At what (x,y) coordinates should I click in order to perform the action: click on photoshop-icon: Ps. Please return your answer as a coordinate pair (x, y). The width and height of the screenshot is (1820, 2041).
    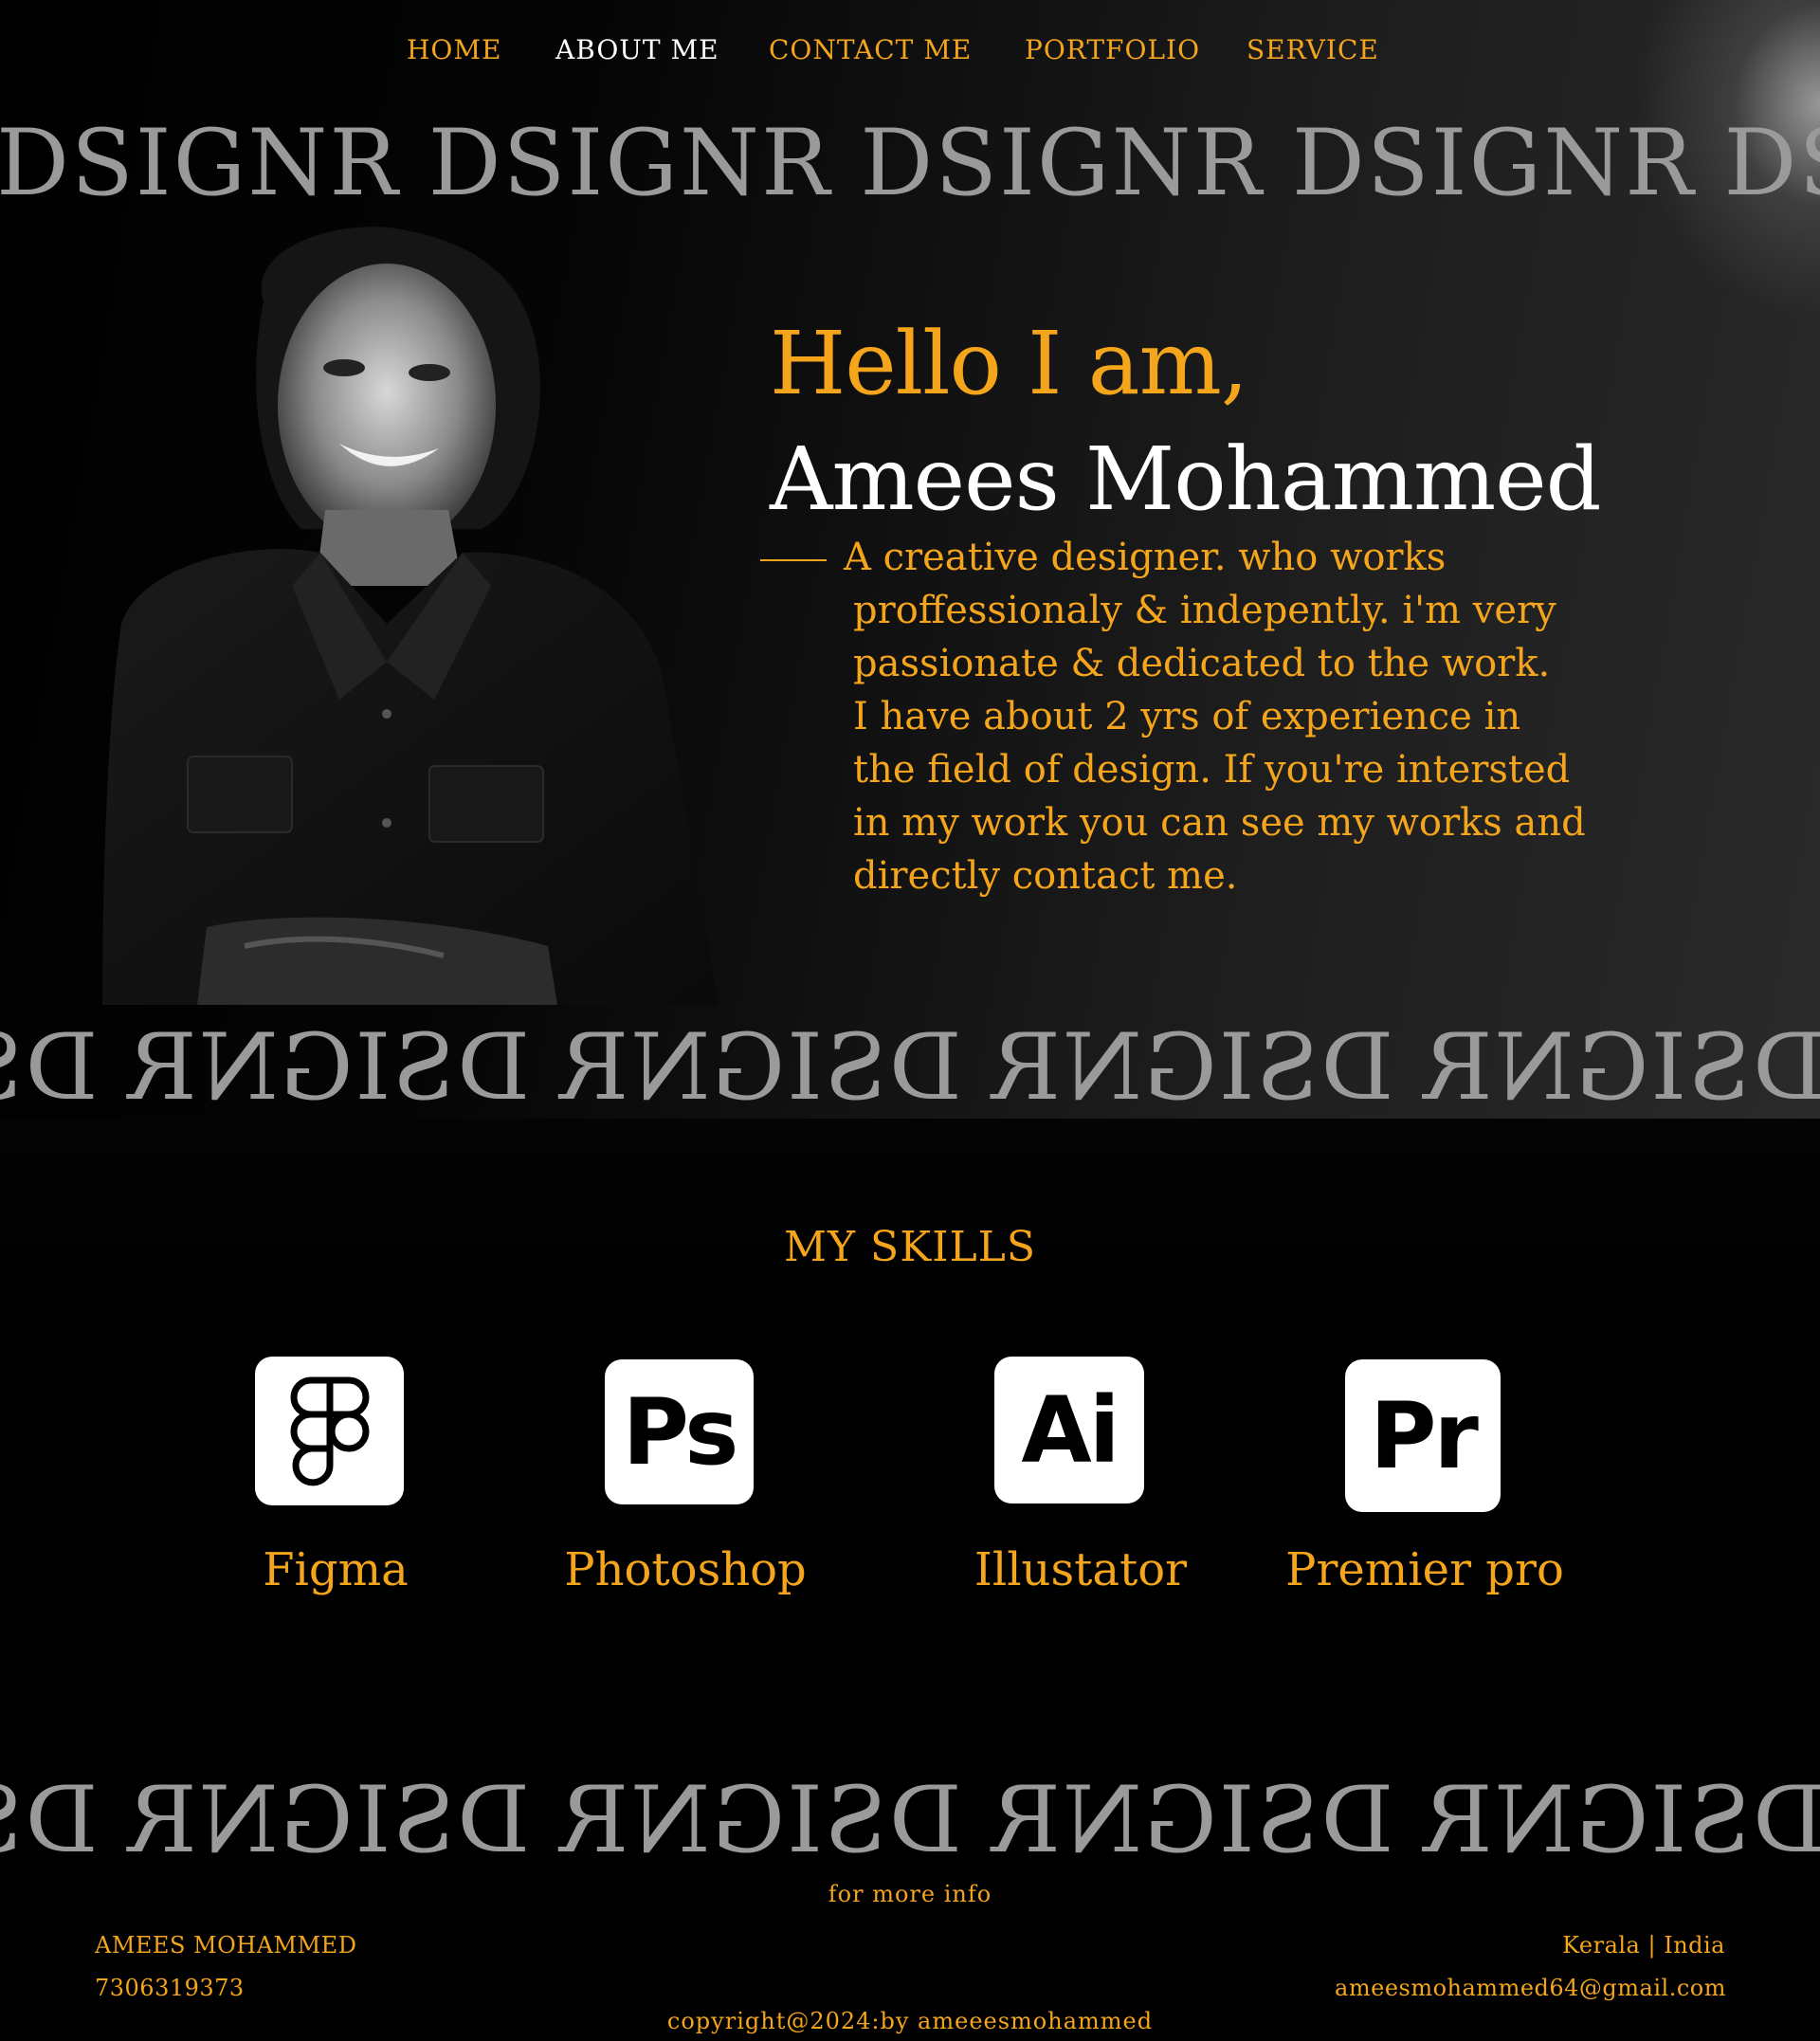
    Looking at the image, I should click on (679, 1431).